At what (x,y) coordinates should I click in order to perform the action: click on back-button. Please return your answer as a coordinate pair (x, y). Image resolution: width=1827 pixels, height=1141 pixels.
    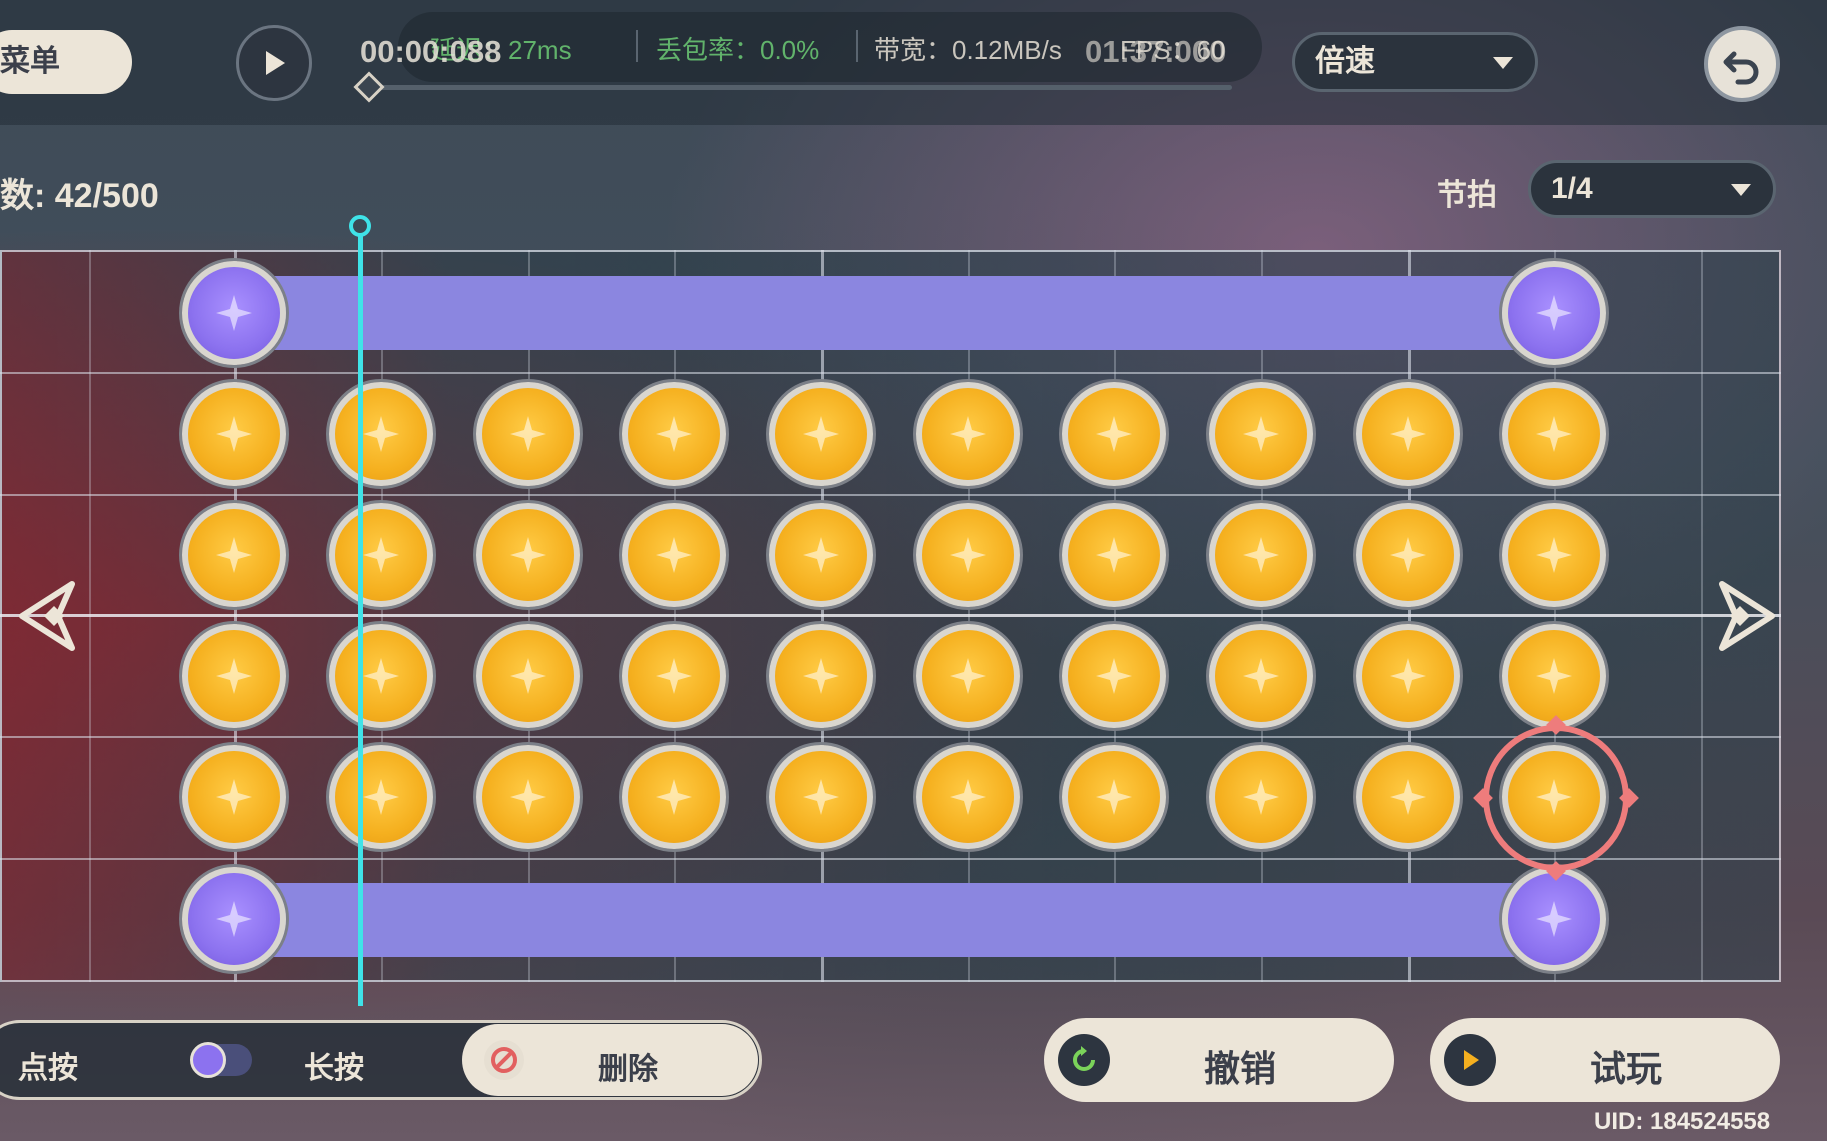
    Looking at the image, I should click on (1742, 64).